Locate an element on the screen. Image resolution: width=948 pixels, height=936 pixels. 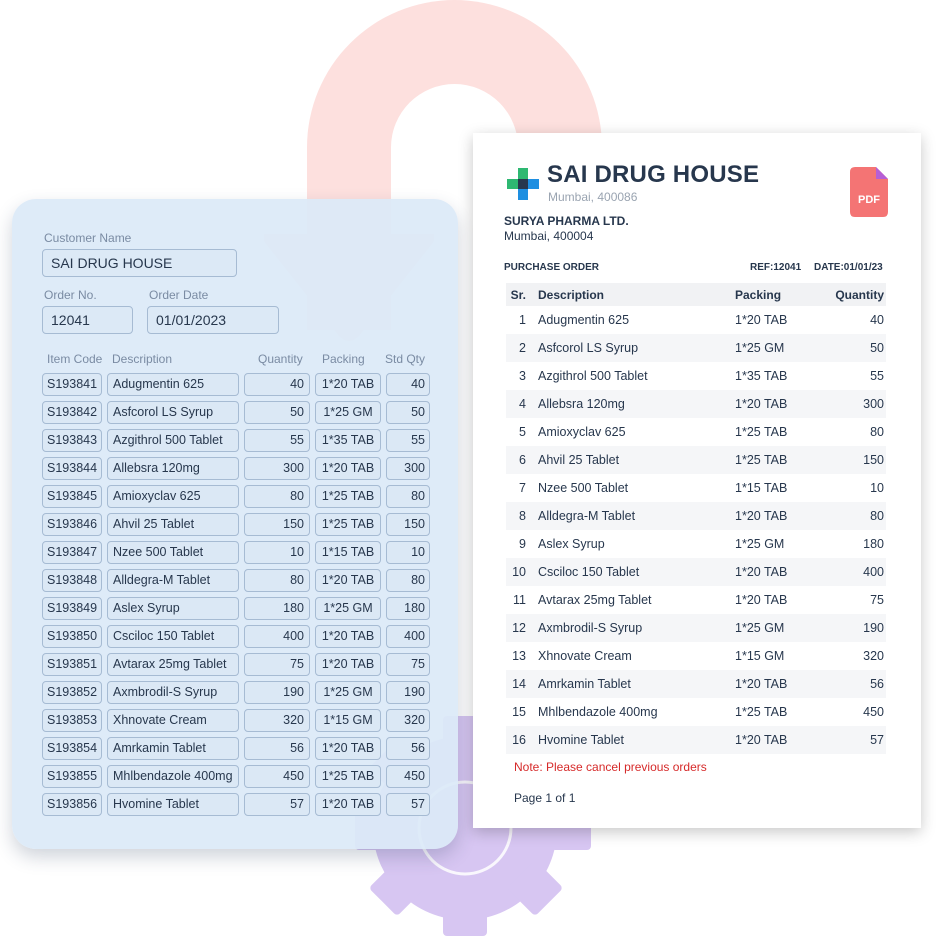
col-quantity: Quantity is located at coordinates (280, 359).